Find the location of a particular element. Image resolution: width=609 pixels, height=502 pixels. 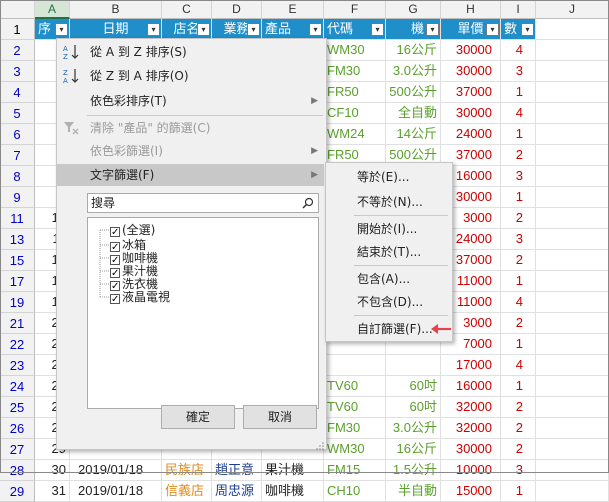

filter-by-color: 依色彩篩選(I) ▶ is located at coordinates (190, 151).